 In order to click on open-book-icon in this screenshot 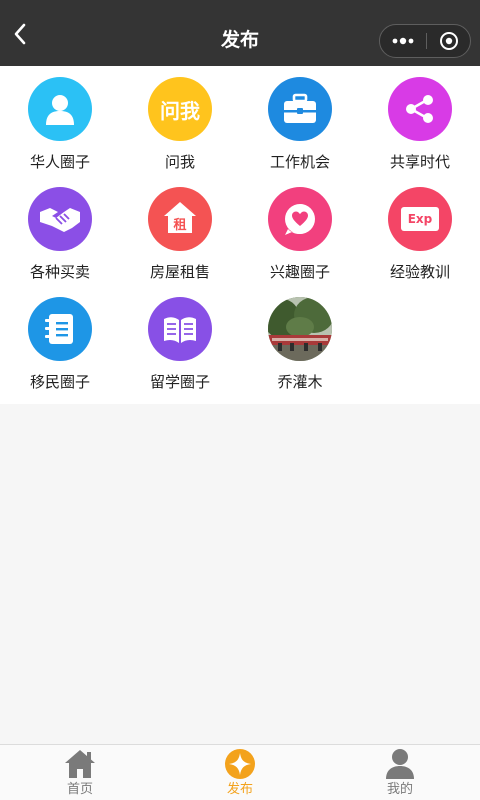, I will do `click(180, 329)`.